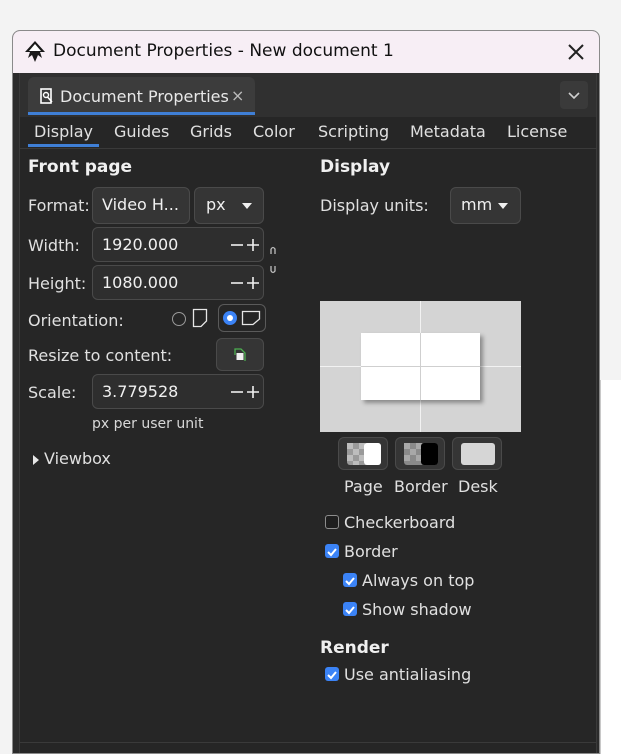 The width and height of the screenshot is (621, 754). What do you see at coordinates (80, 167) in the screenshot?
I see `front-page-heading: Front page` at bounding box center [80, 167].